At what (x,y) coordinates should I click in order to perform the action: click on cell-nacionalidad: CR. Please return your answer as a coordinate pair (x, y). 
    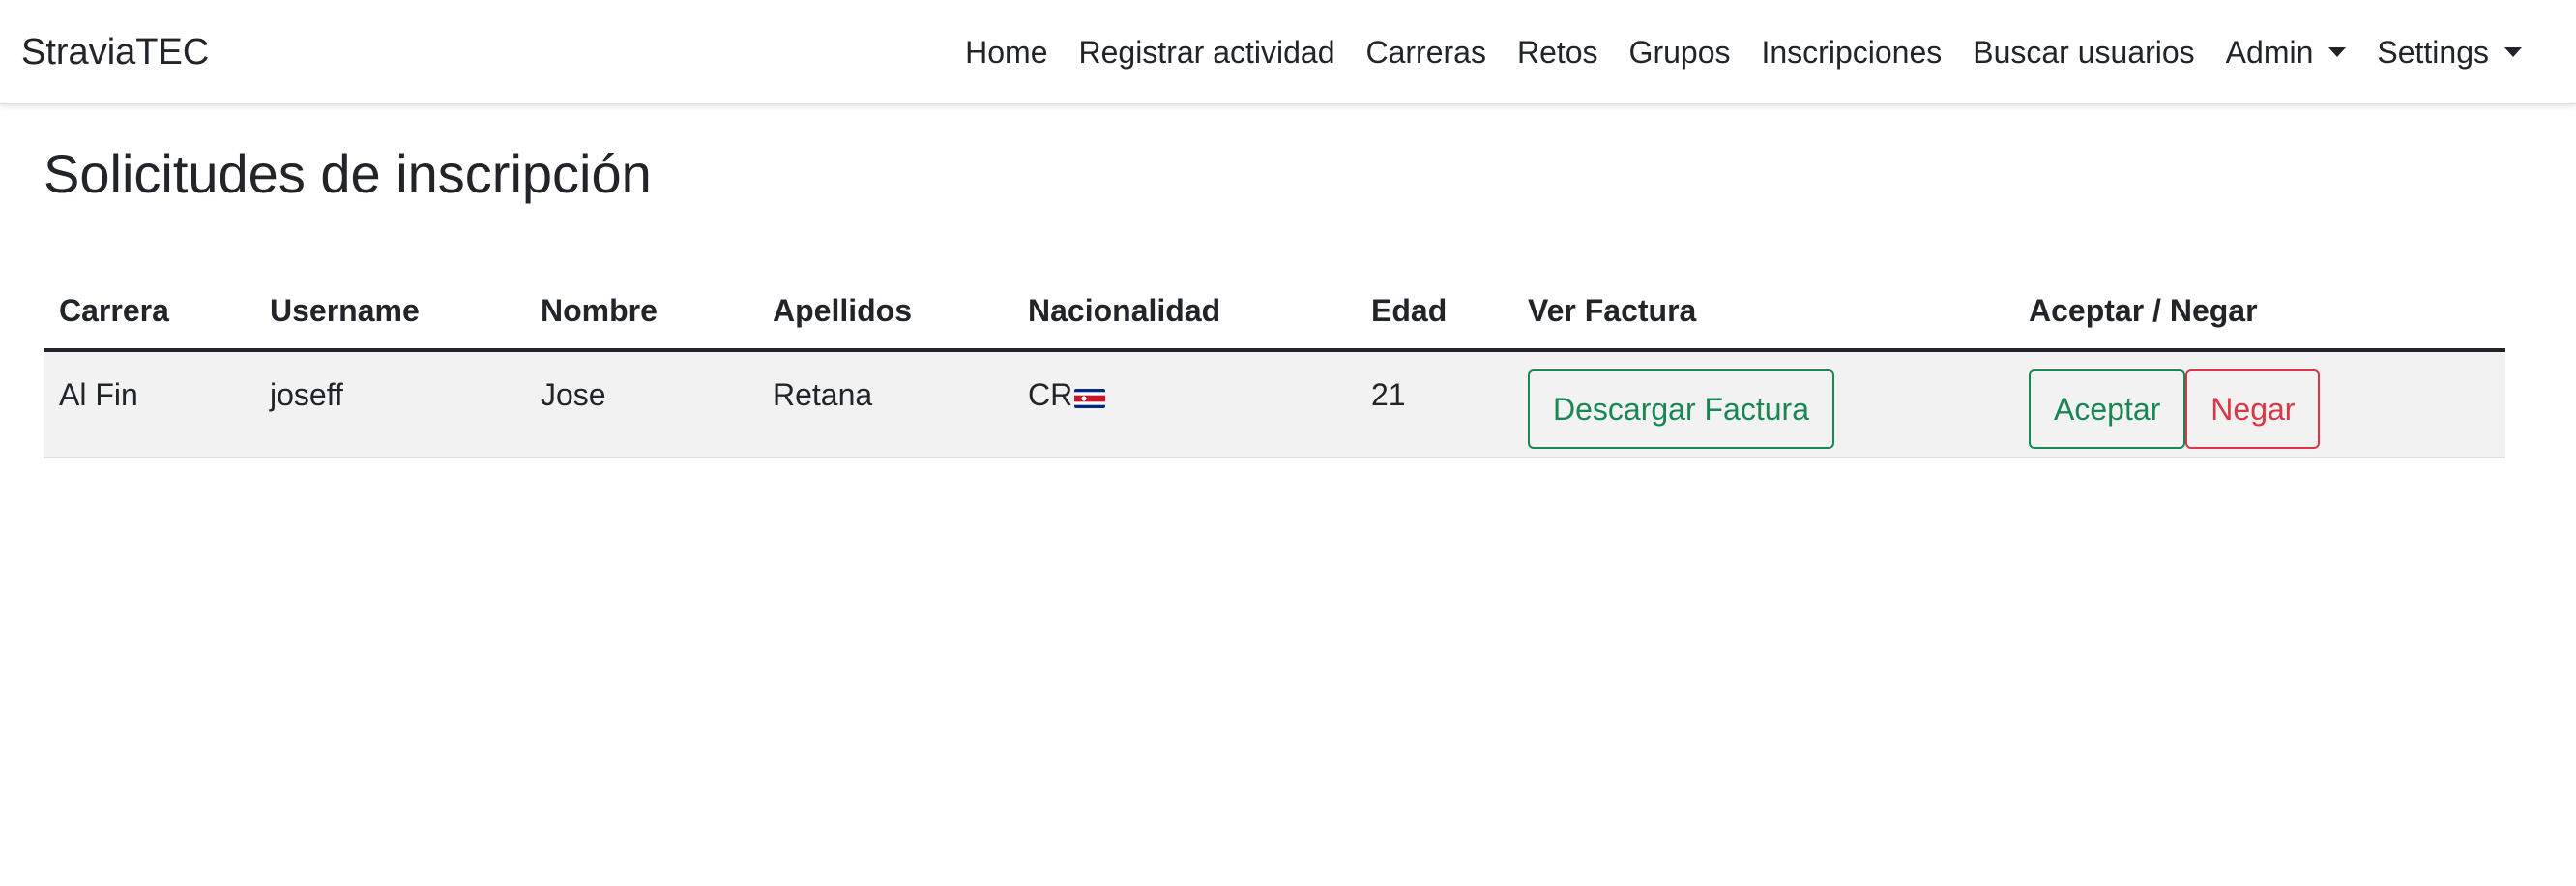
    Looking at the image, I should click on (1184, 404).